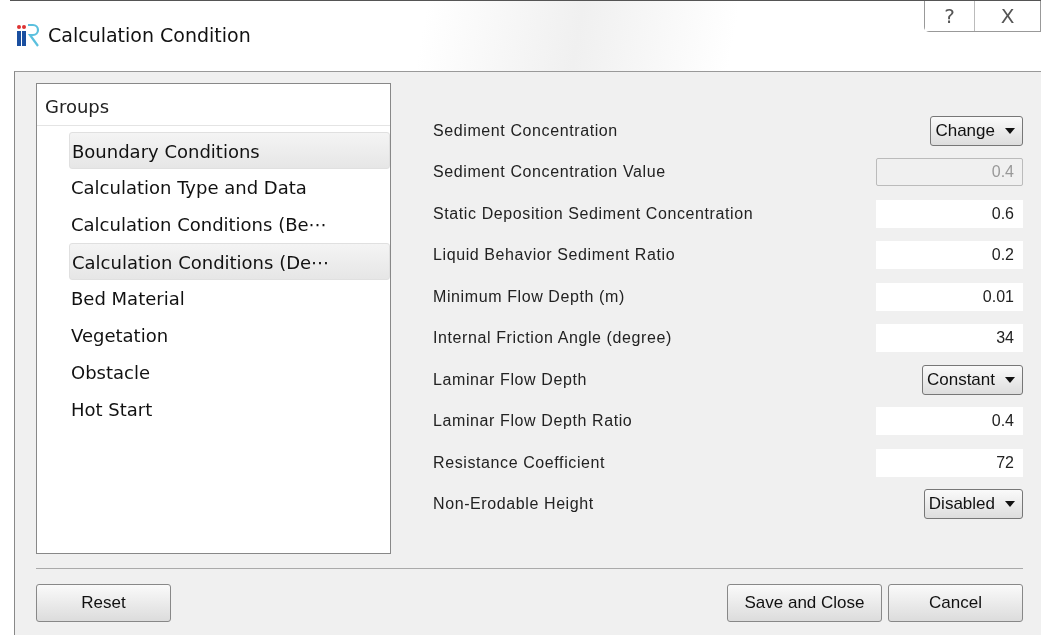 The width and height of the screenshot is (1041, 635). I want to click on condition-label: Minimum Flow Depth (m), so click(529, 296).